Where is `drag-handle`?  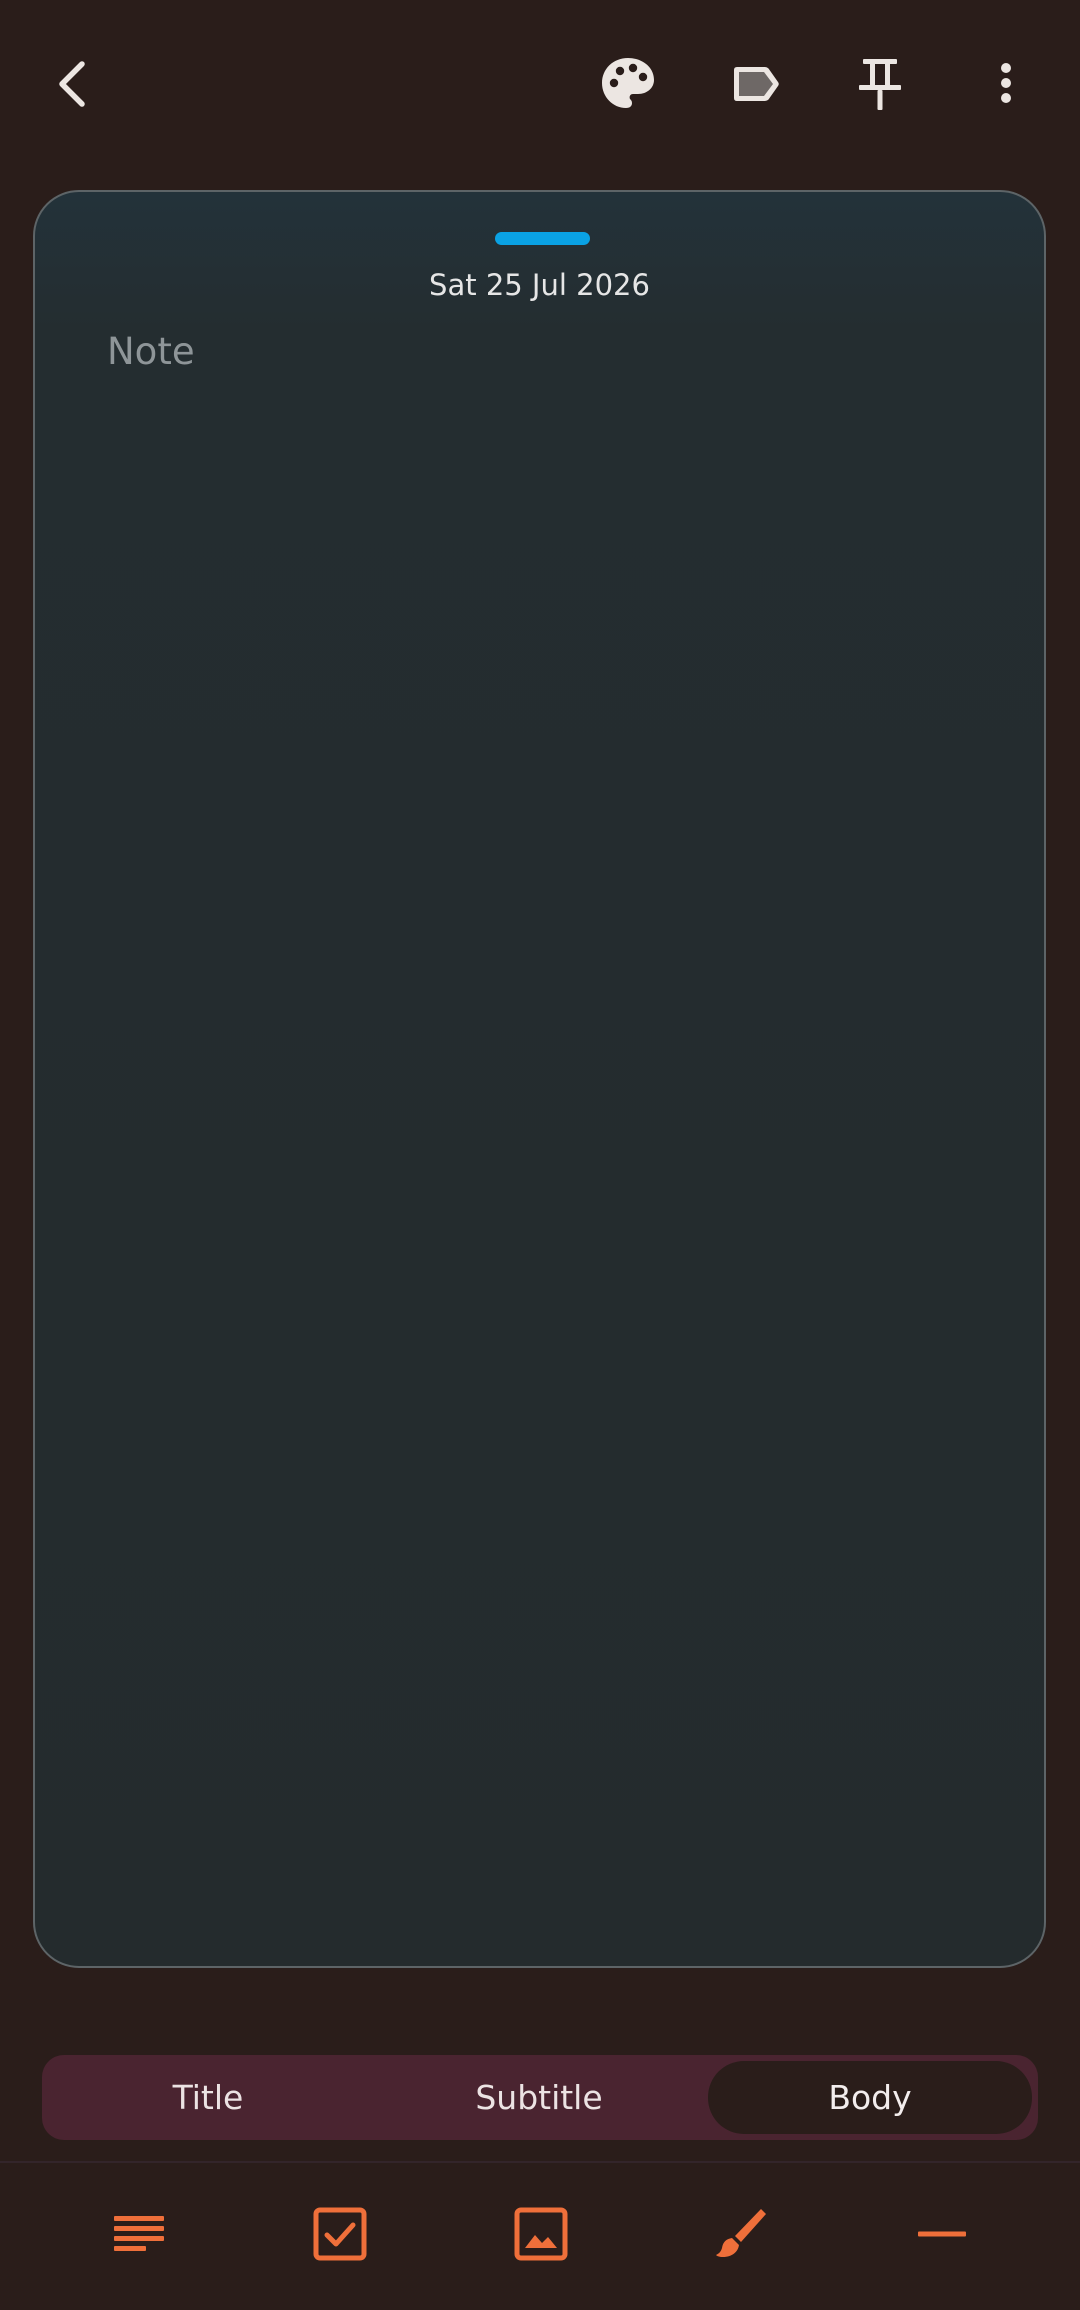 drag-handle is located at coordinates (542, 238).